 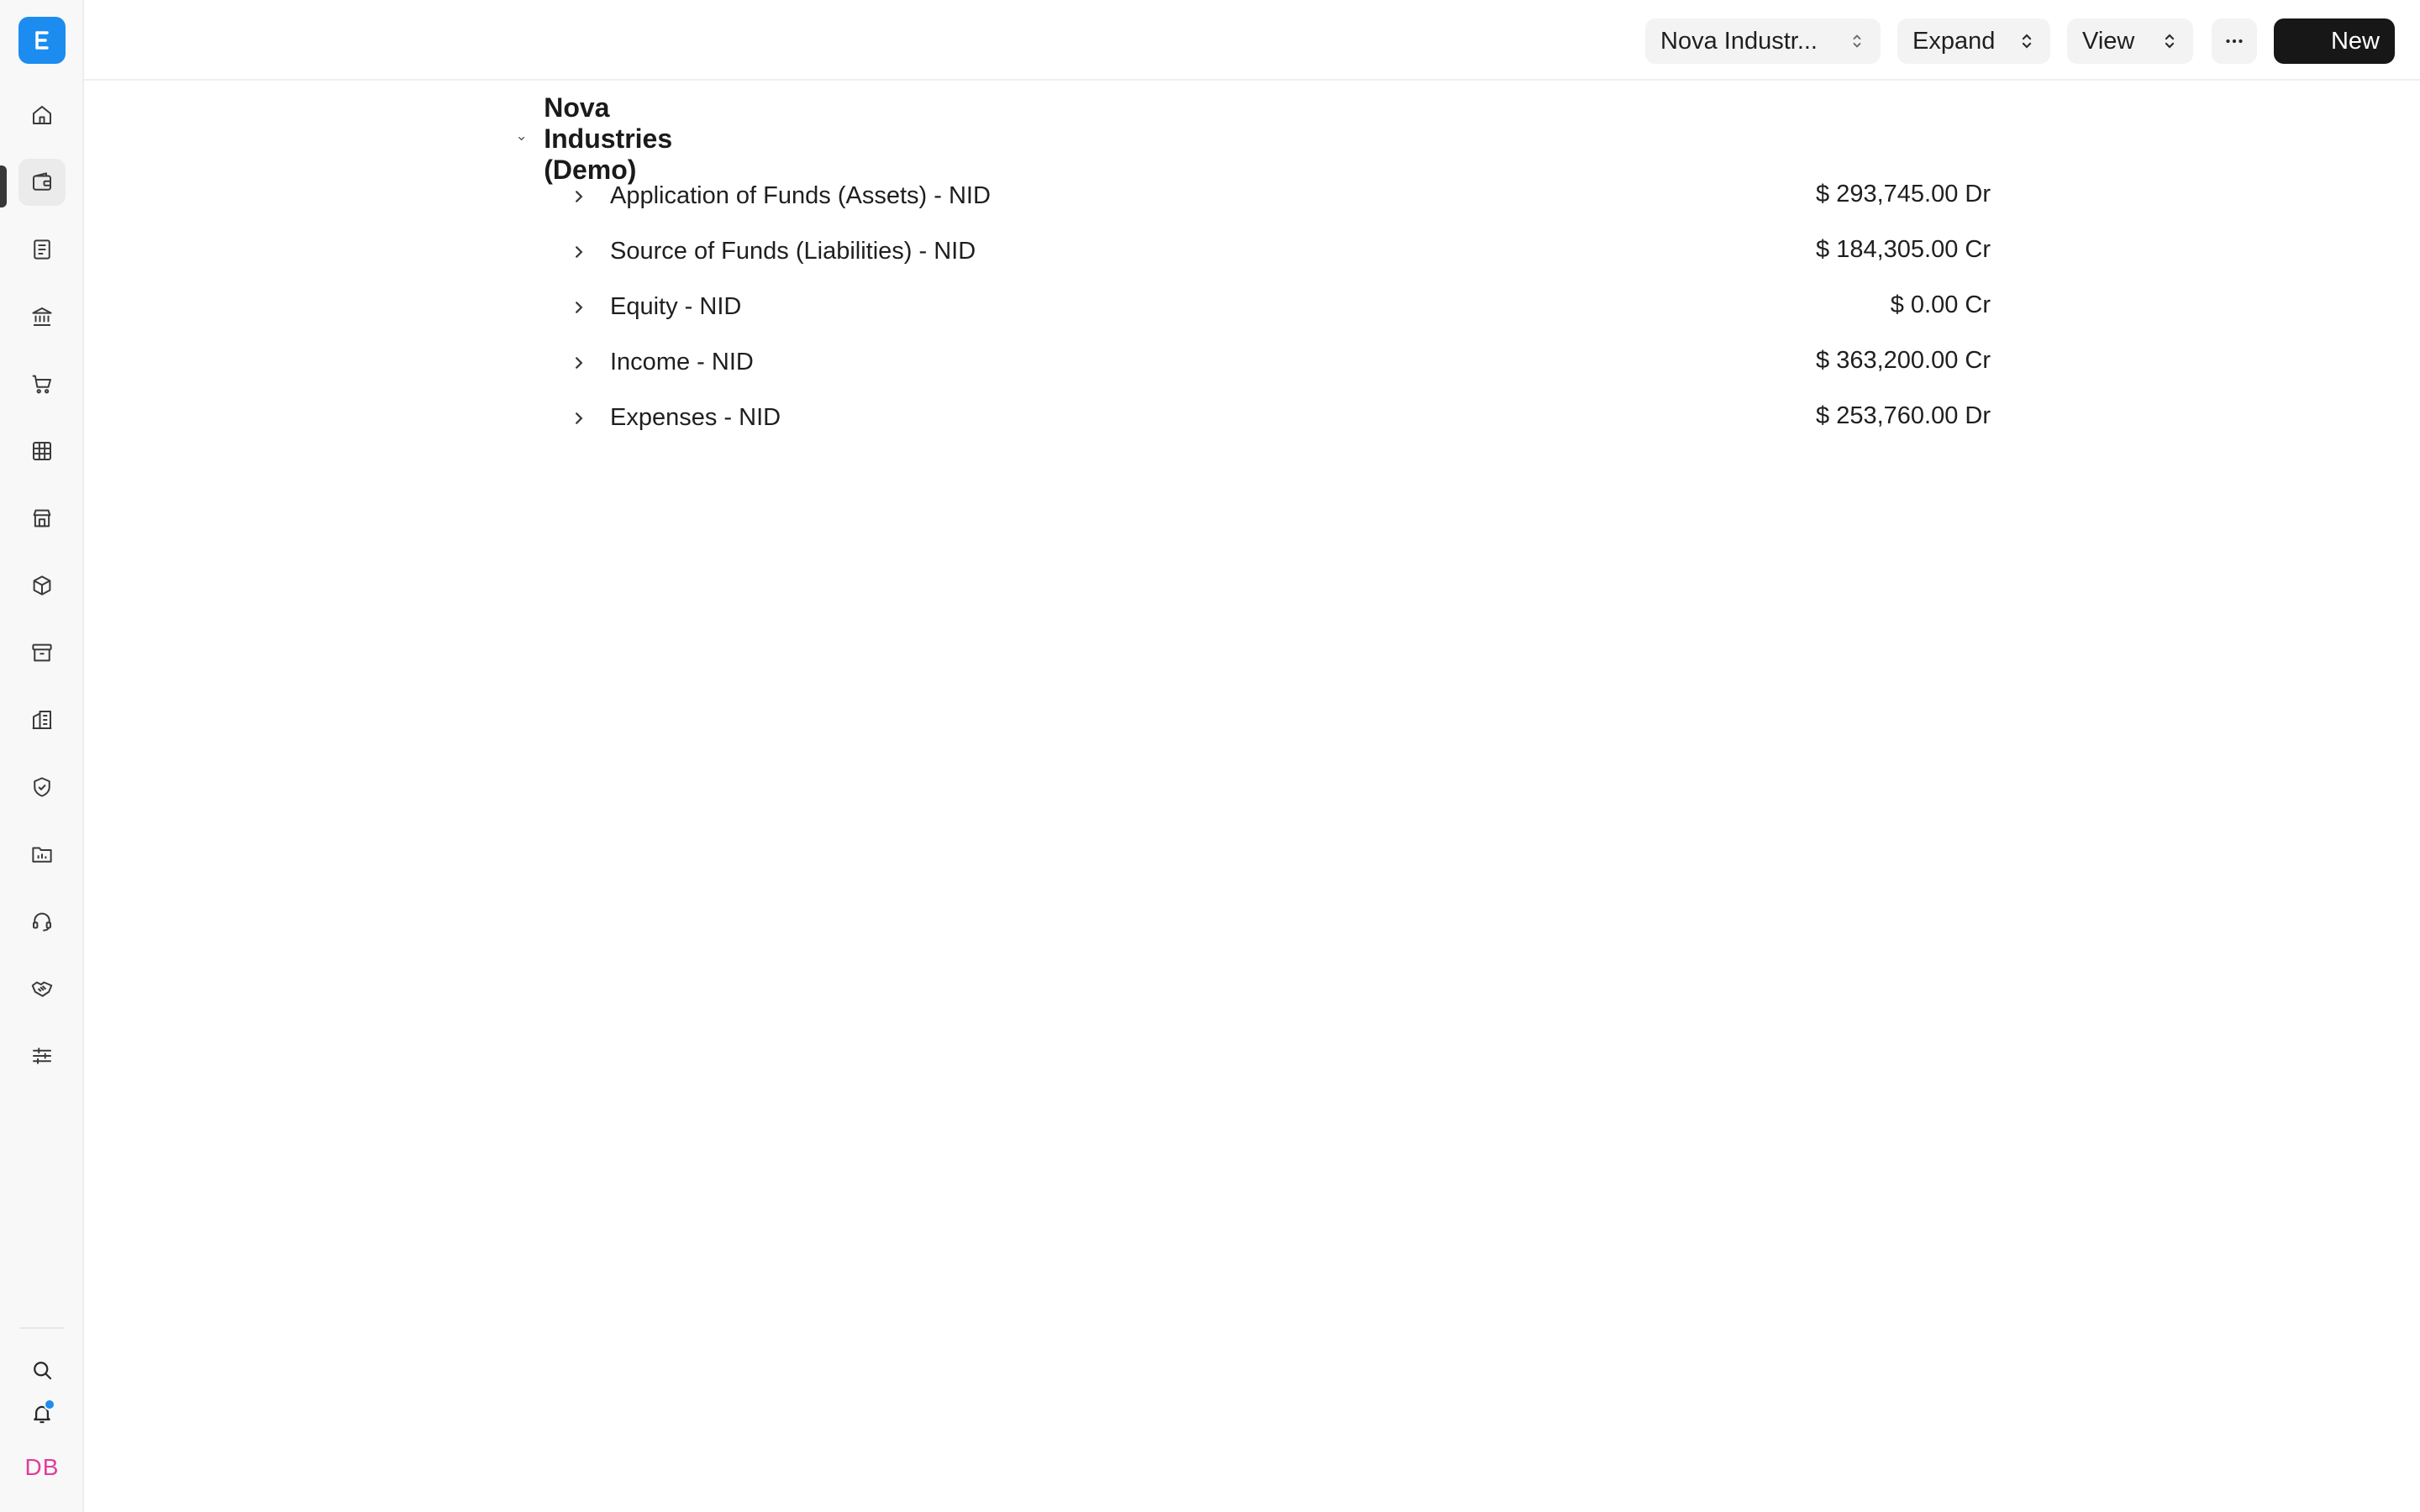 What do you see at coordinates (1904, 415) in the screenshot?
I see `account-balance: $ 253,760.00 Dr` at bounding box center [1904, 415].